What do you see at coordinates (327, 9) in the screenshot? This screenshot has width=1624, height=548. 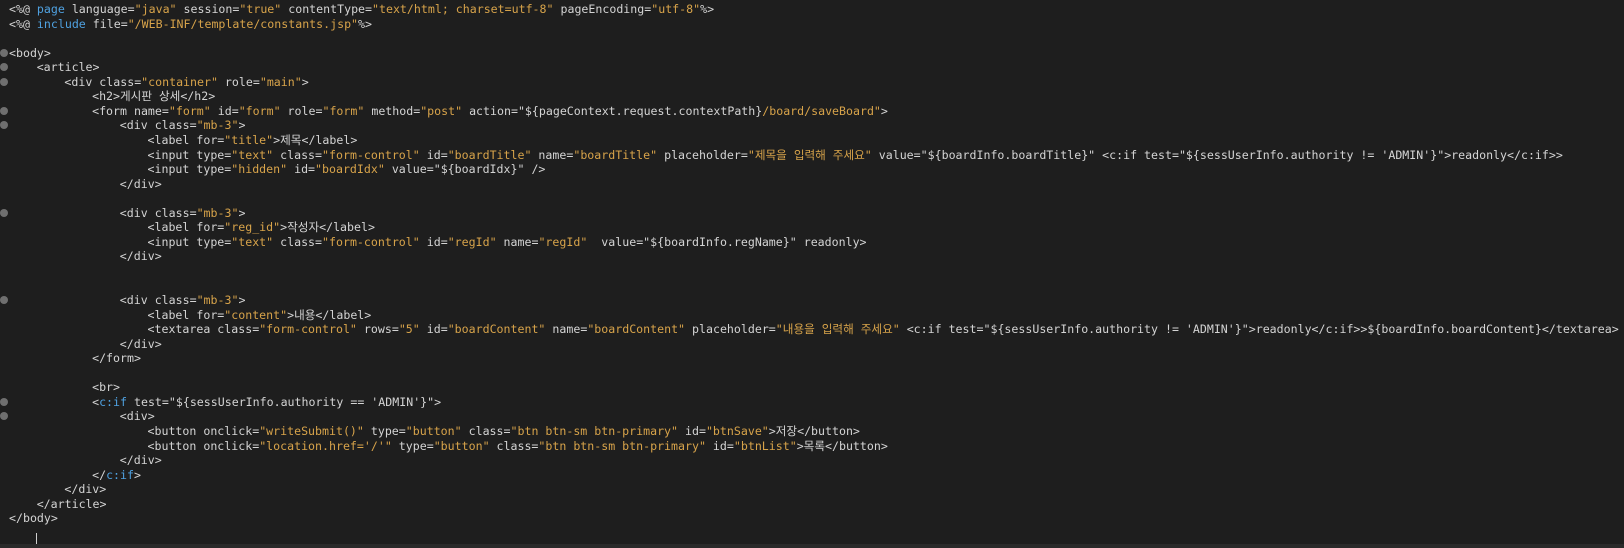 I see `code-token: contentType=` at bounding box center [327, 9].